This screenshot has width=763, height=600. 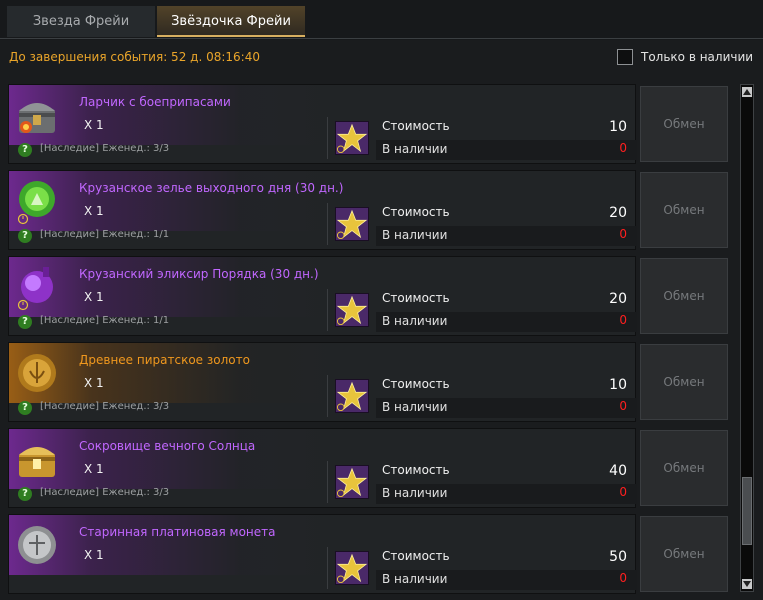 What do you see at coordinates (199, 274) in the screenshot?
I see `item-name: Крузанский эликсир Порядка (30 дн.)` at bounding box center [199, 274].